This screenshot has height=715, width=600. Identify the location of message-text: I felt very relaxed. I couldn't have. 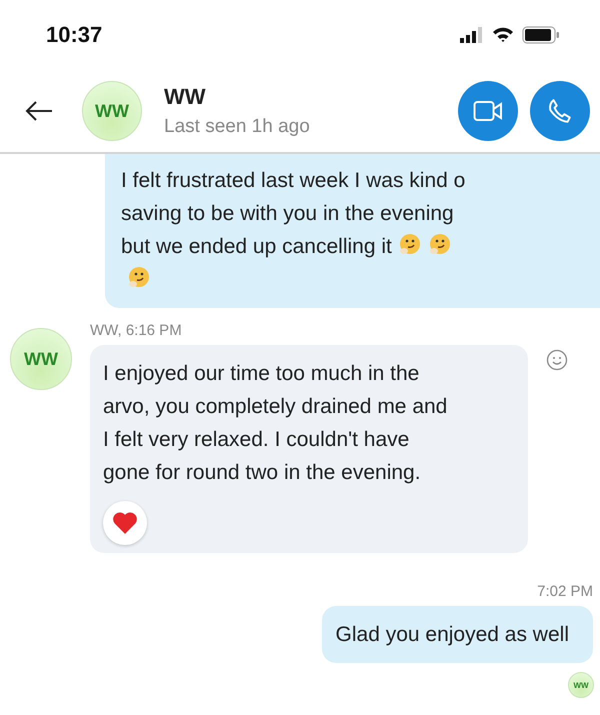
(256, 440).